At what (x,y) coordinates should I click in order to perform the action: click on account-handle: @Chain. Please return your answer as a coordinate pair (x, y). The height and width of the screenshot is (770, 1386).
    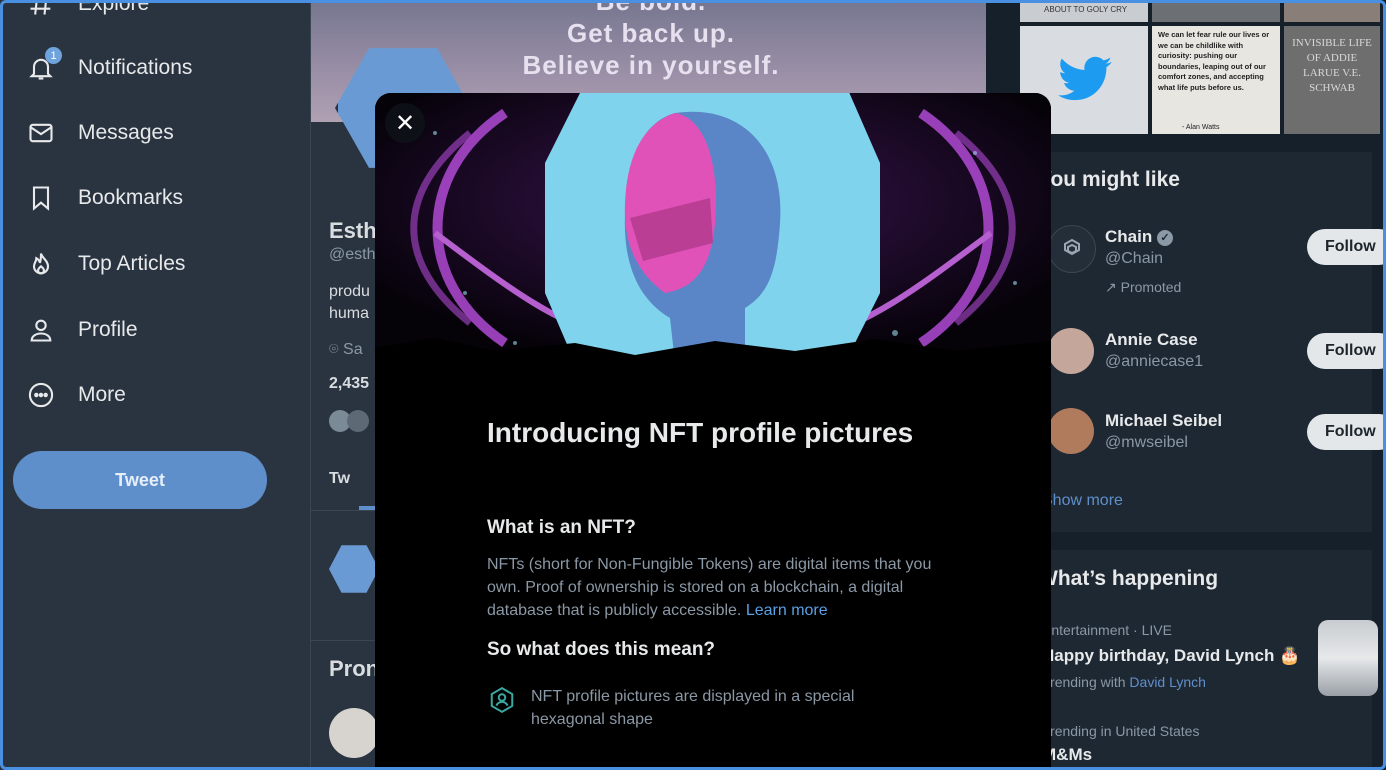
    Looking at the image, I should click on (1134, 258).